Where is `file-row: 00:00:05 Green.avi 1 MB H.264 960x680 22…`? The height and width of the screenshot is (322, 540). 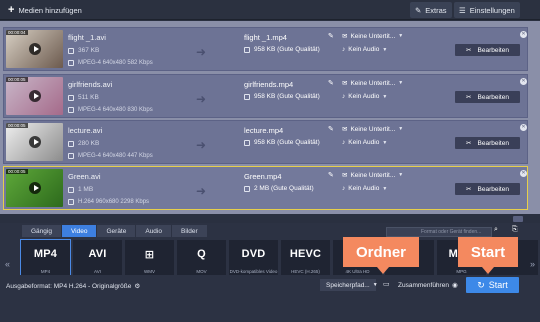 file-row: 00:00:05 Green.avi 1 MB H.264 960x680 22… is located at coordinates (265, 188).